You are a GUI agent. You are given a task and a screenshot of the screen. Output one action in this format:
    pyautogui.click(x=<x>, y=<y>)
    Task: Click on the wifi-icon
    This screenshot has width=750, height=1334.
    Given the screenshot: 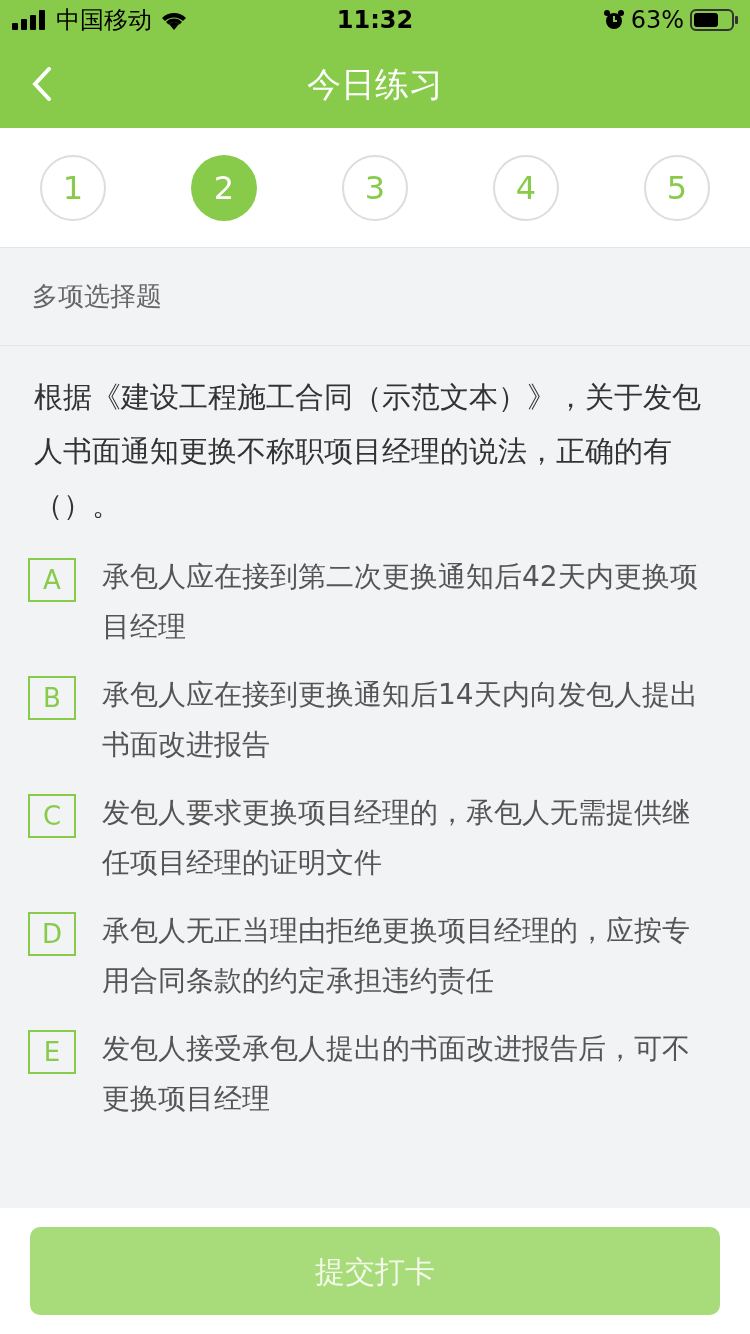 What is the action you would take?
    pyautogui.click(x=174, y=20)
    